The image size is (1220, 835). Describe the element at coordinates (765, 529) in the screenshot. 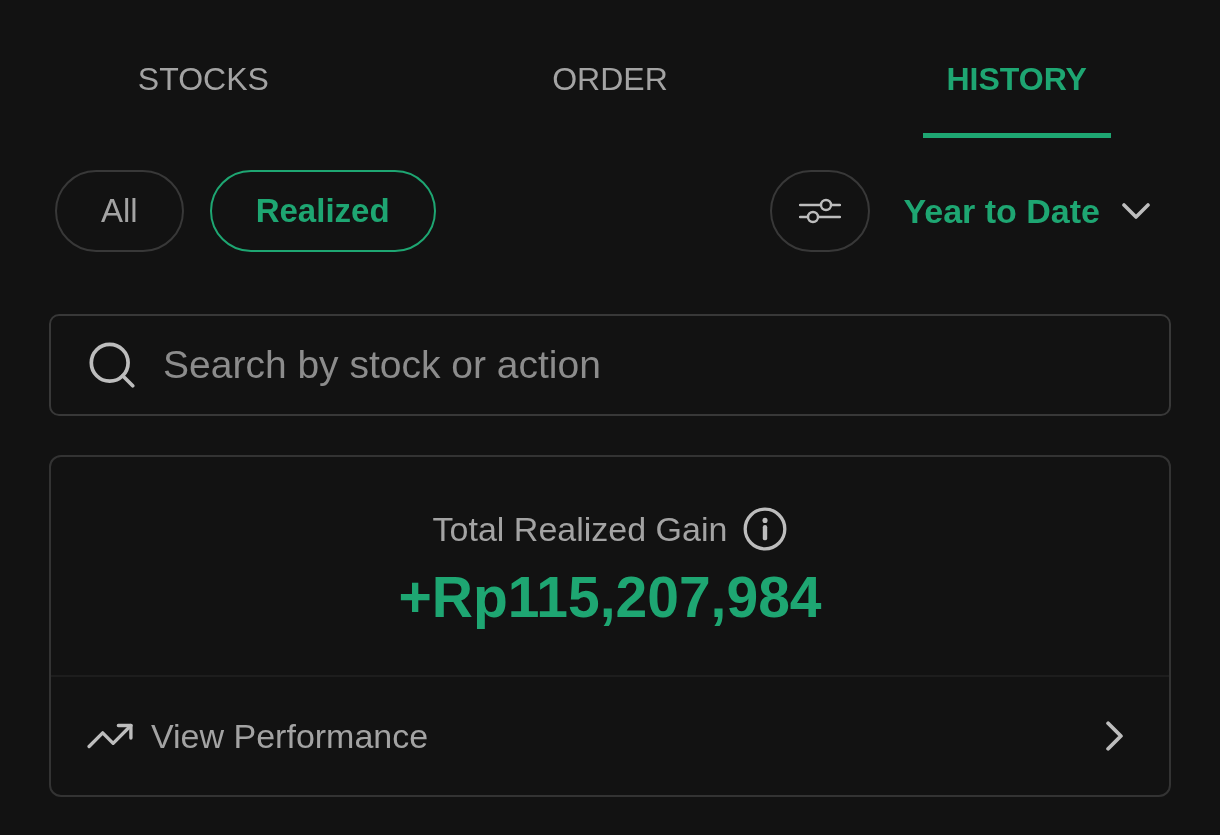

I see `info-icon` at that location.